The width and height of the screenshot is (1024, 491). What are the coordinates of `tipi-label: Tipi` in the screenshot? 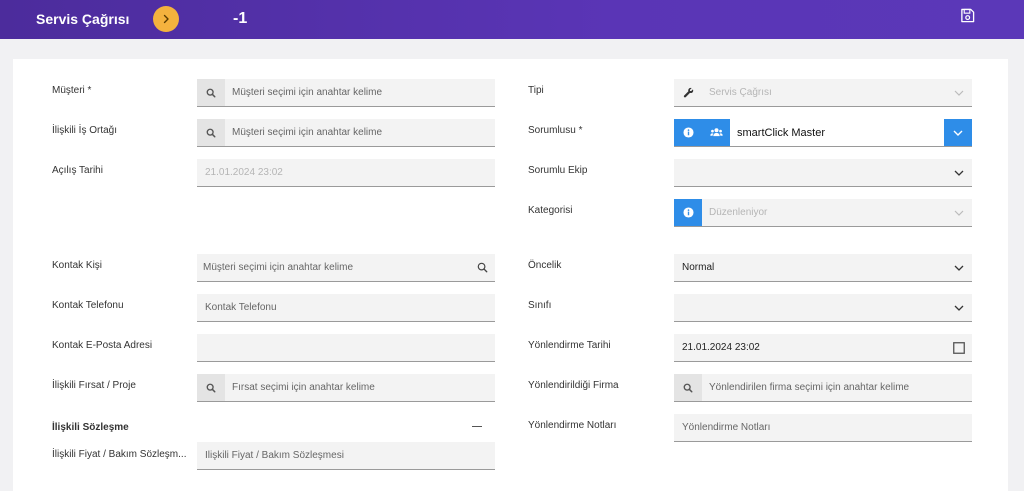 It's located at (536, 90).